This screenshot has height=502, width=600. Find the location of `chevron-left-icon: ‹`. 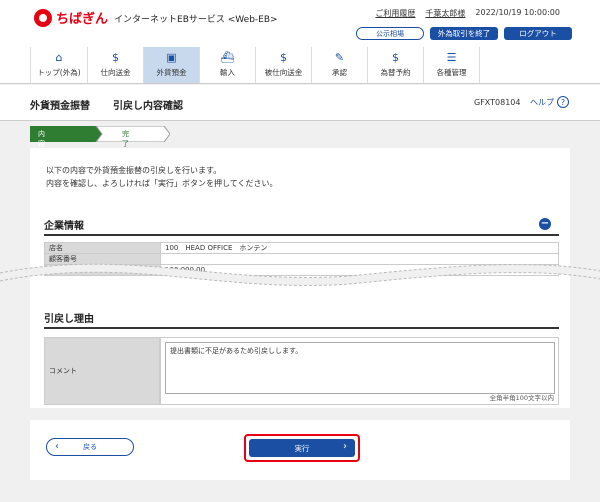

chevron-left-icon: ‹ is located at coordinates (57, 446).